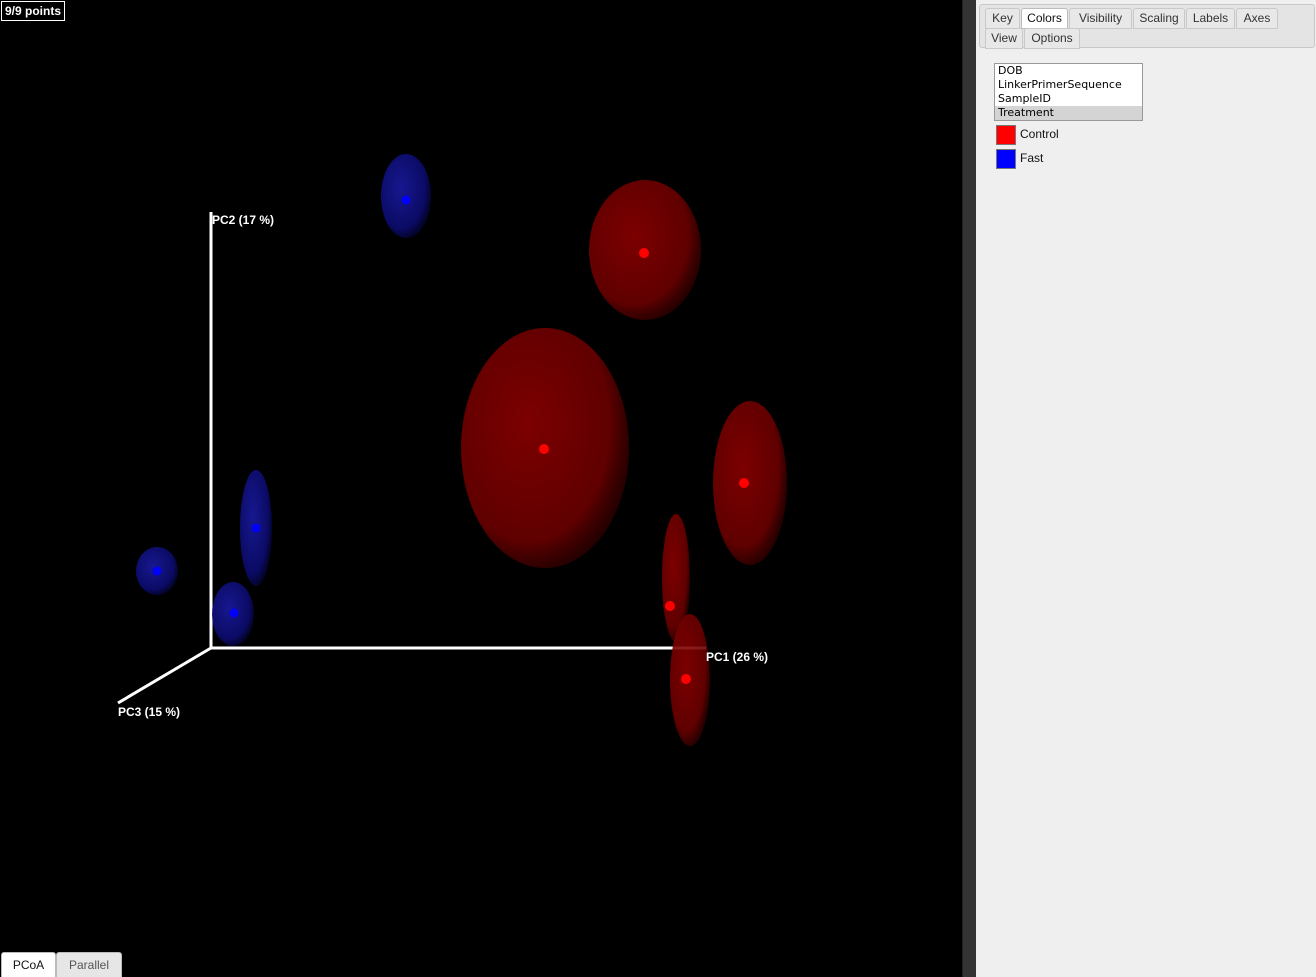  What do you see at coordinates (28, 964) in the screenshot?
I see `tab-pcoa: PCoA` at bounding box center [28, 964].